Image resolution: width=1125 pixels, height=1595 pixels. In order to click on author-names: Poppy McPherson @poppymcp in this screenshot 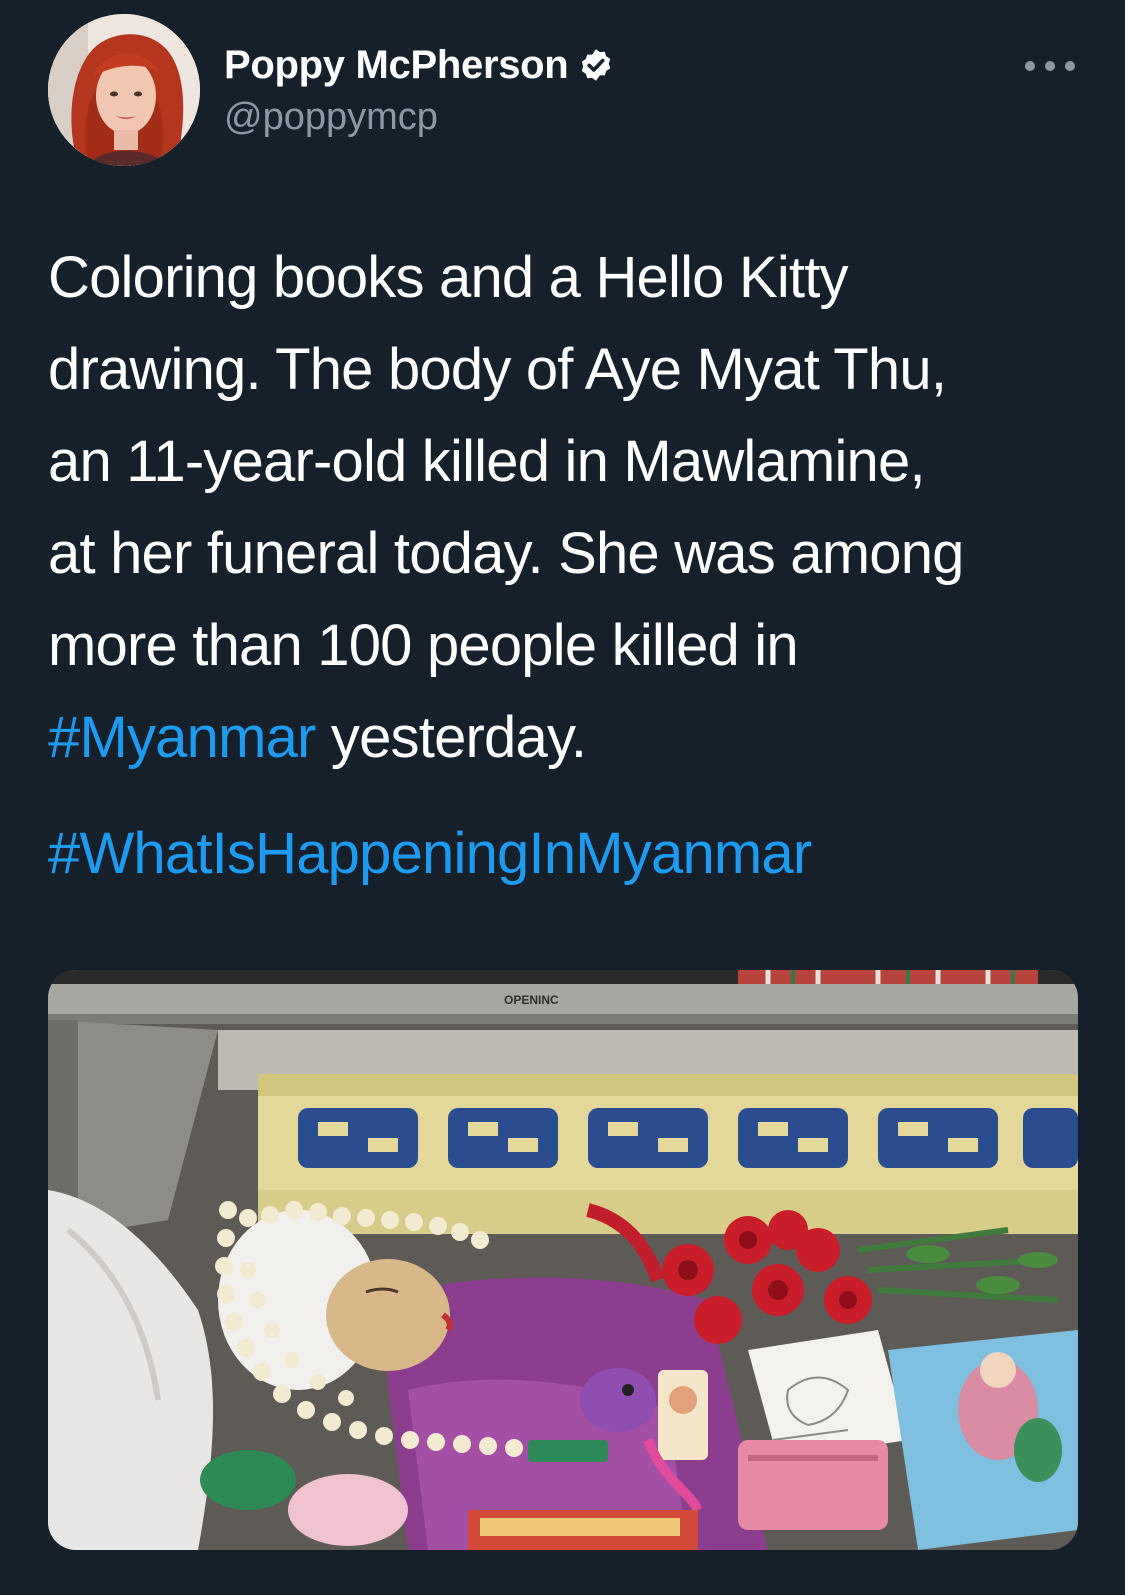, I will do `click(419, 89)`.